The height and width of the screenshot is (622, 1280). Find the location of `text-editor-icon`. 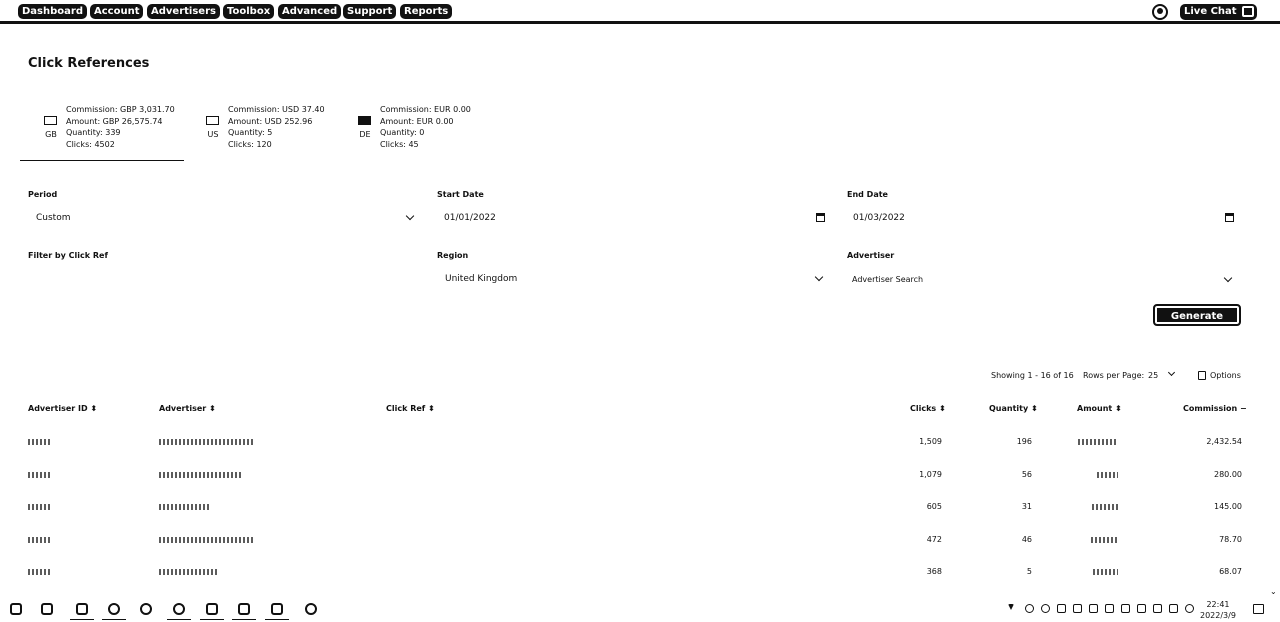

text-editor-icon is located at coordinates (82, 611).